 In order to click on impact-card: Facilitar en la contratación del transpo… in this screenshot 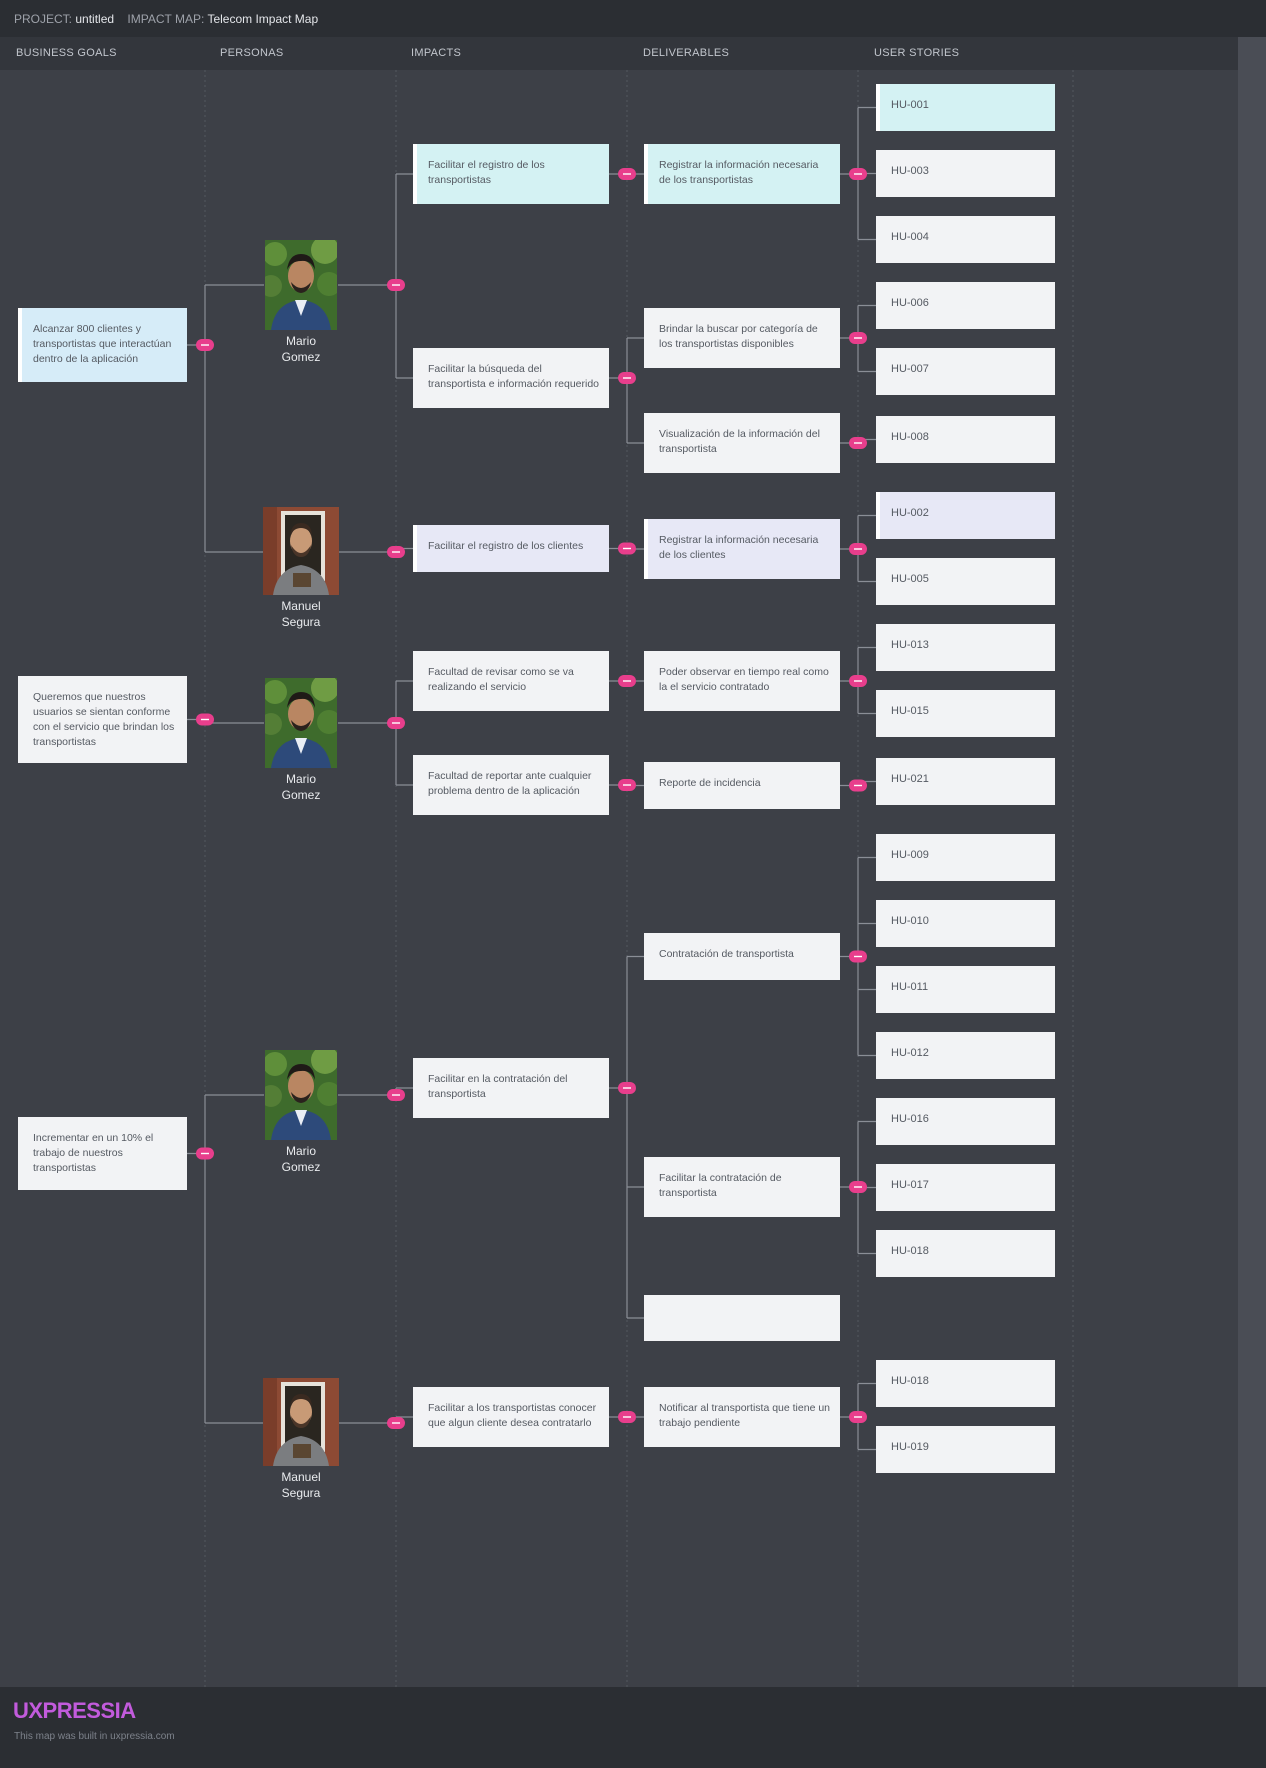, I will do `click(511, 1088)`.